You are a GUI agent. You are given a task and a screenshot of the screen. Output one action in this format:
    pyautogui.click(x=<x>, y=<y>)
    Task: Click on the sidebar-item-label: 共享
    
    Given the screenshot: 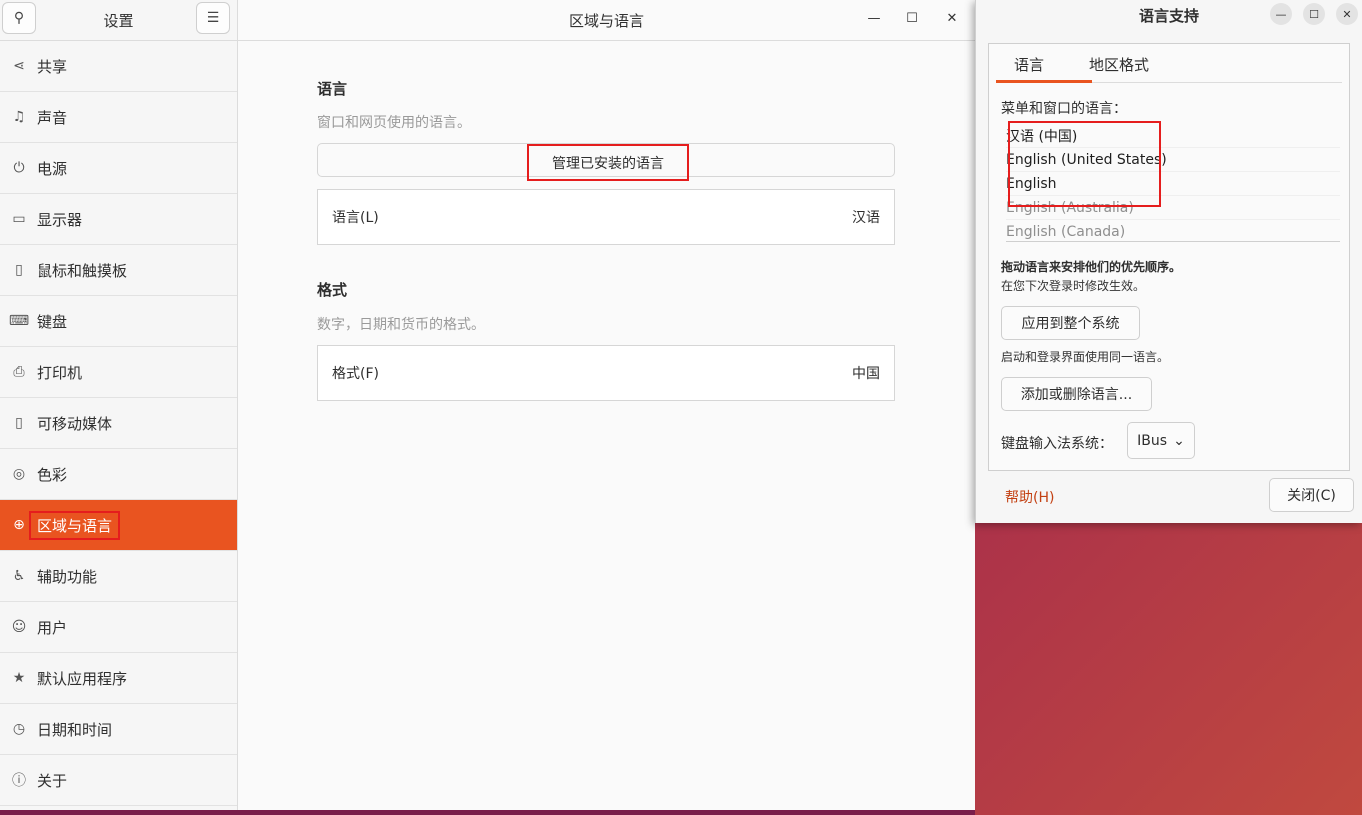 What is the action you would take?
    pyautogui.click(x=52, y=66)
    